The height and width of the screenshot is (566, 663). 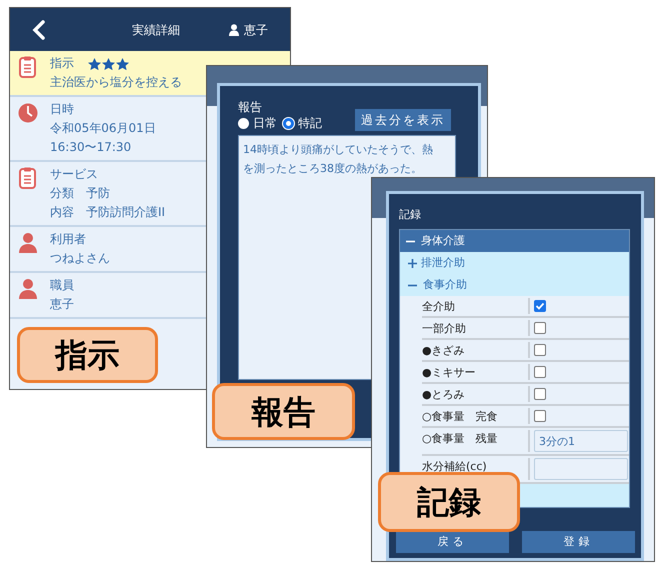 I want to click on item-title: 日時, so click(x=62, y=109).